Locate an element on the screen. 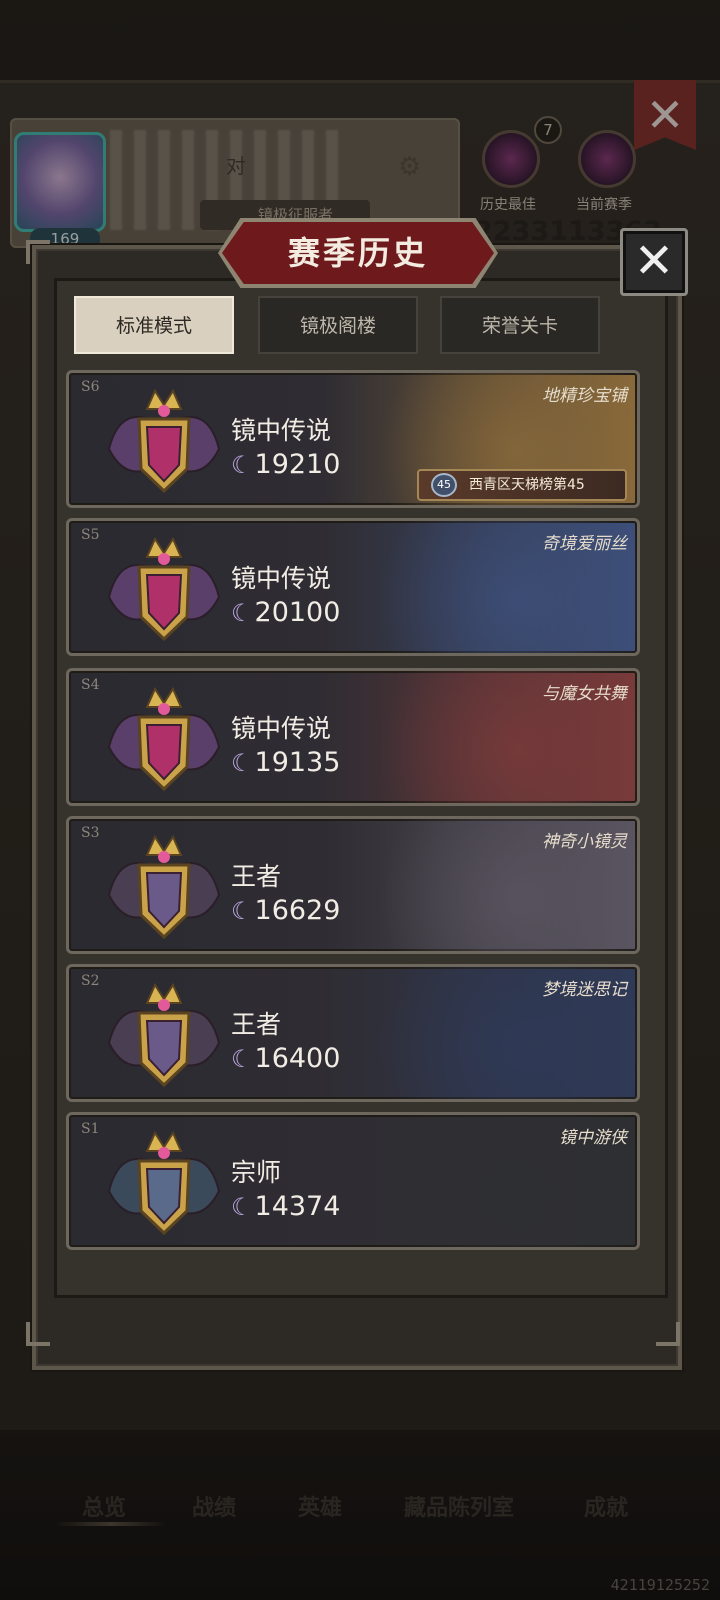 The image size is (720, 1600). tab-honor-stage: 荣誉关卡 is located at coordinates (520, 325).